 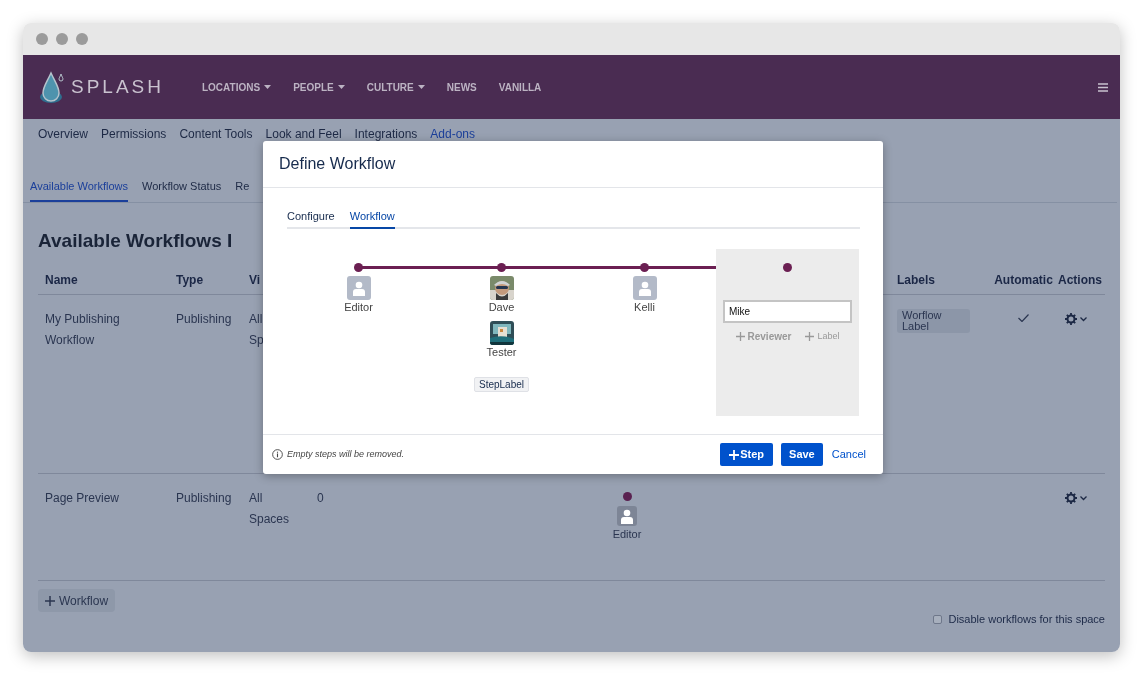 I want to click on page-heading: Available Workflows I, so click(x=135, y=240).